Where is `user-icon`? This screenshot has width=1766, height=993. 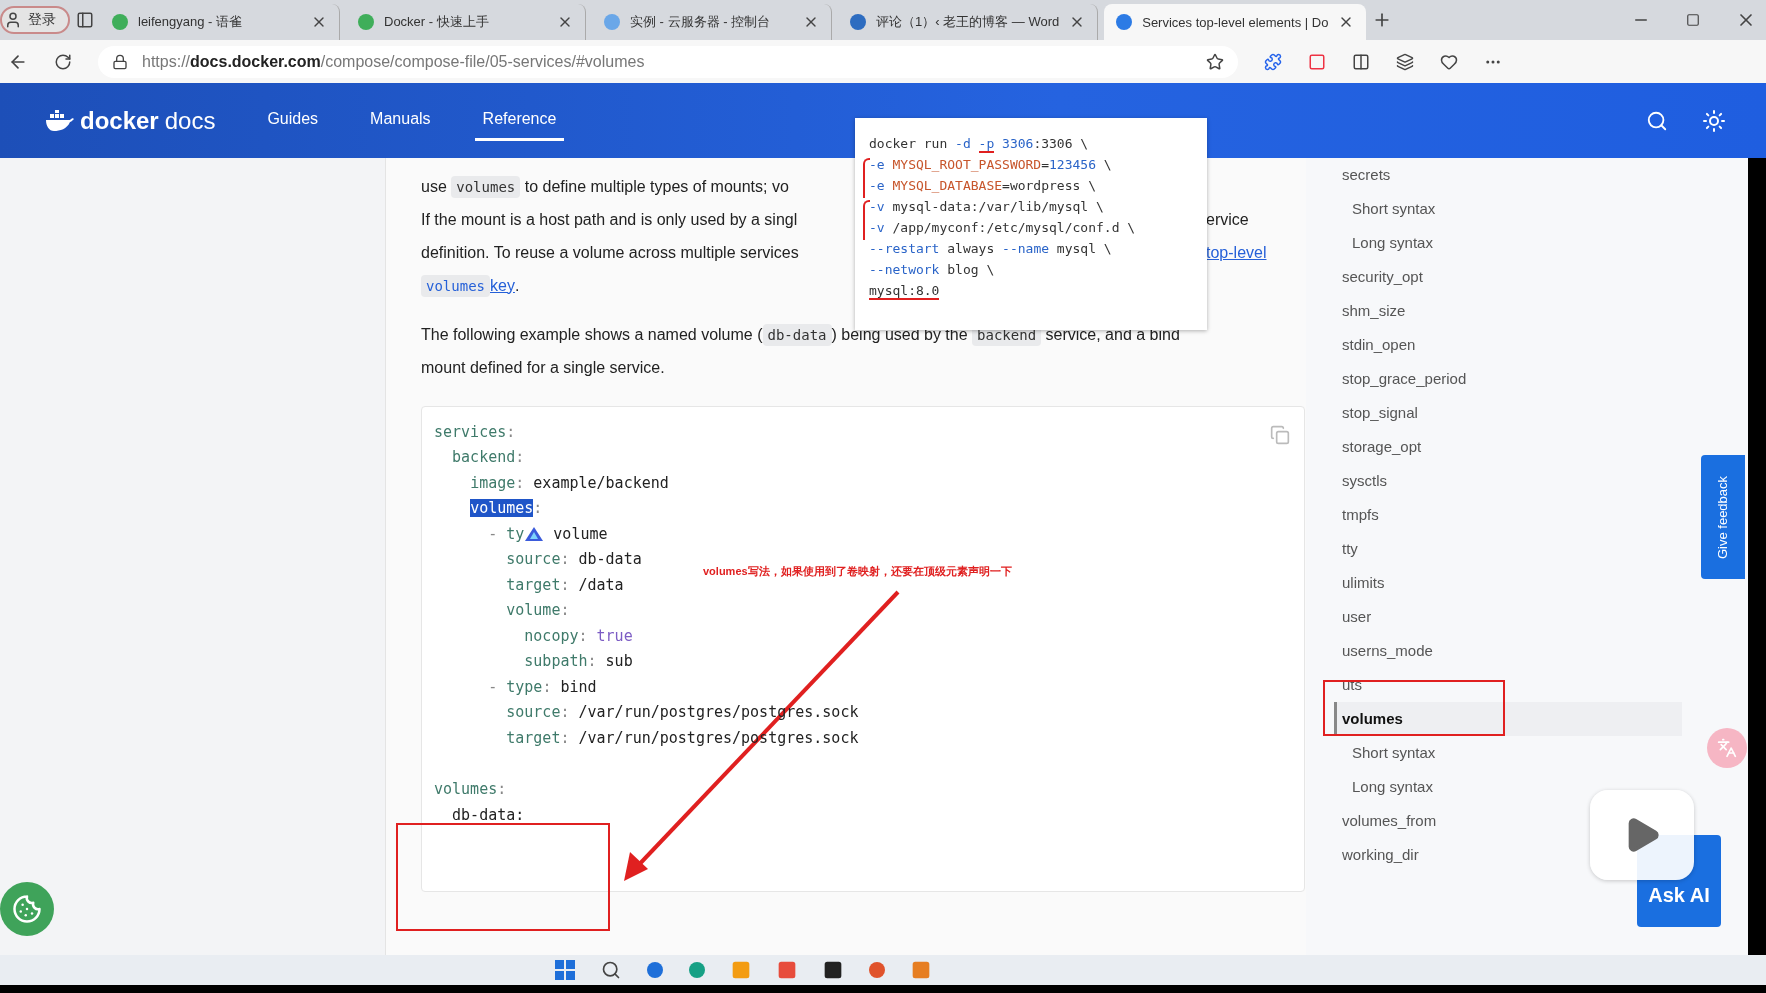 user-icon is located at coordinates (13, 20).